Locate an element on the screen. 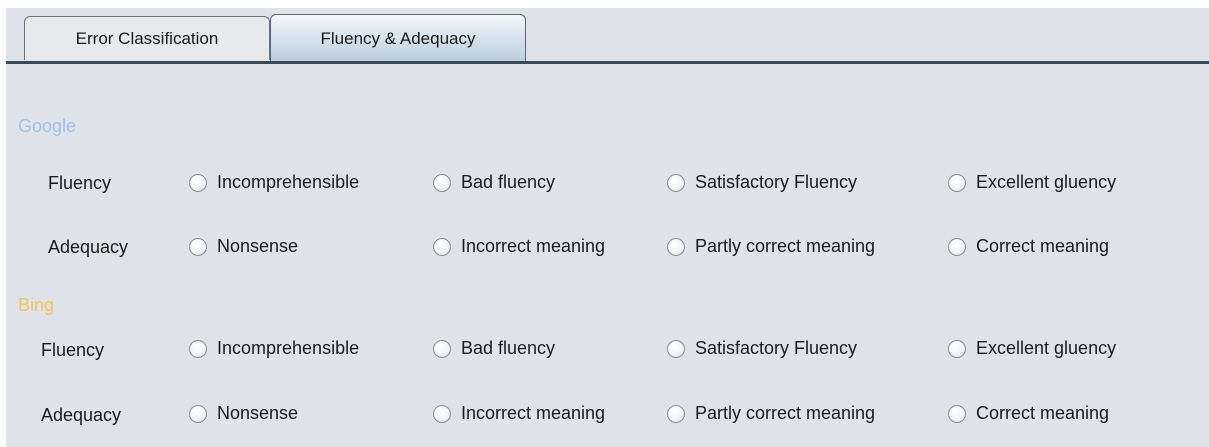 This screenshot has width=1209, height=447. google-adequacy-option-partly-correct: Partly correct meaning is located at coordinates (771, 246).